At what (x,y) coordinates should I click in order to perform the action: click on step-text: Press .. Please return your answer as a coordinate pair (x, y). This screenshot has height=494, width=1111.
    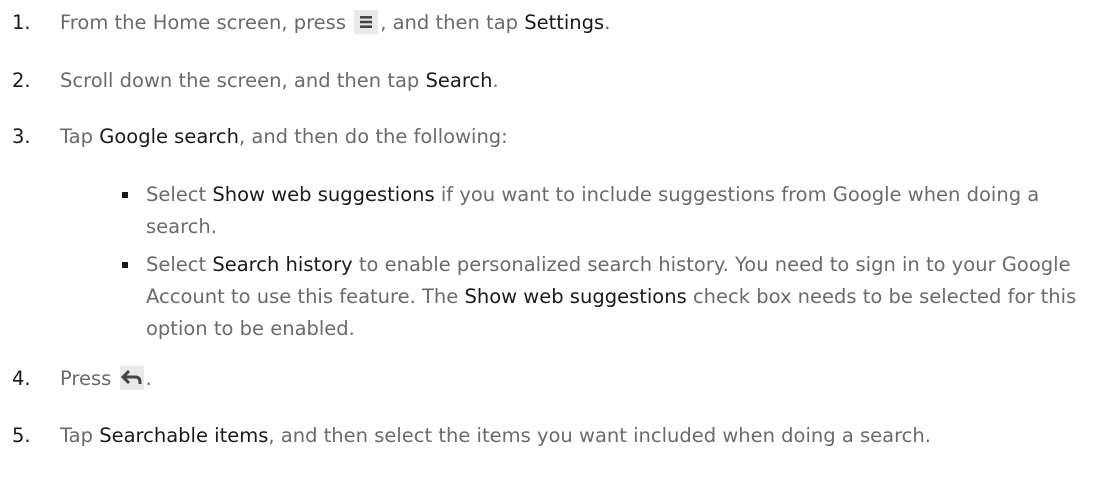
    Looking at the image, I should click on (106, 377).